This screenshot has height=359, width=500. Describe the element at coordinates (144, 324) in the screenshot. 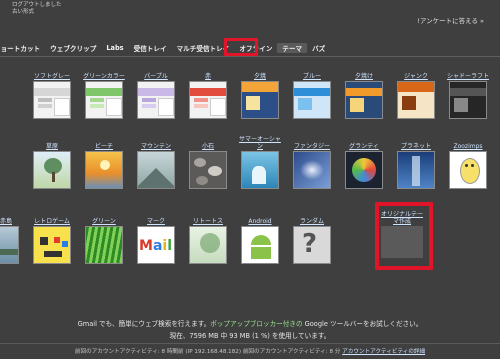

I see `toolbar-promo-text: Gmail でも、簡単にウェブ検索を行えます。` at that location.